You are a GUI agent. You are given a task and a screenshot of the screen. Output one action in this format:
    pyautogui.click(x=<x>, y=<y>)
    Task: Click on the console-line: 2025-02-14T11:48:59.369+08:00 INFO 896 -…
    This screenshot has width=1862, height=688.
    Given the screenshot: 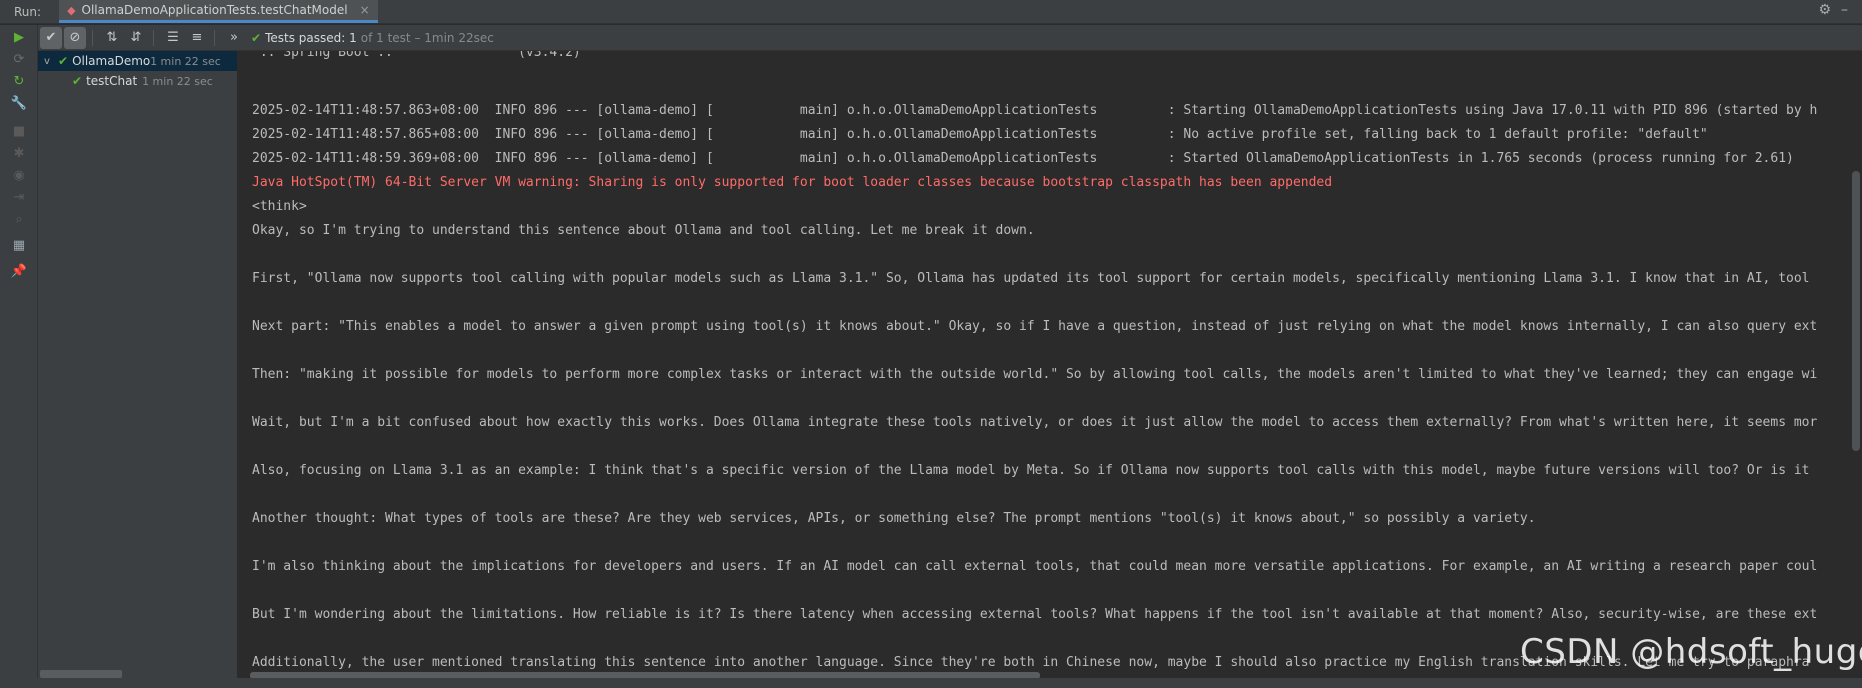 What is the action you would take?
    pyautogui.click(x=1023, y=158)
    